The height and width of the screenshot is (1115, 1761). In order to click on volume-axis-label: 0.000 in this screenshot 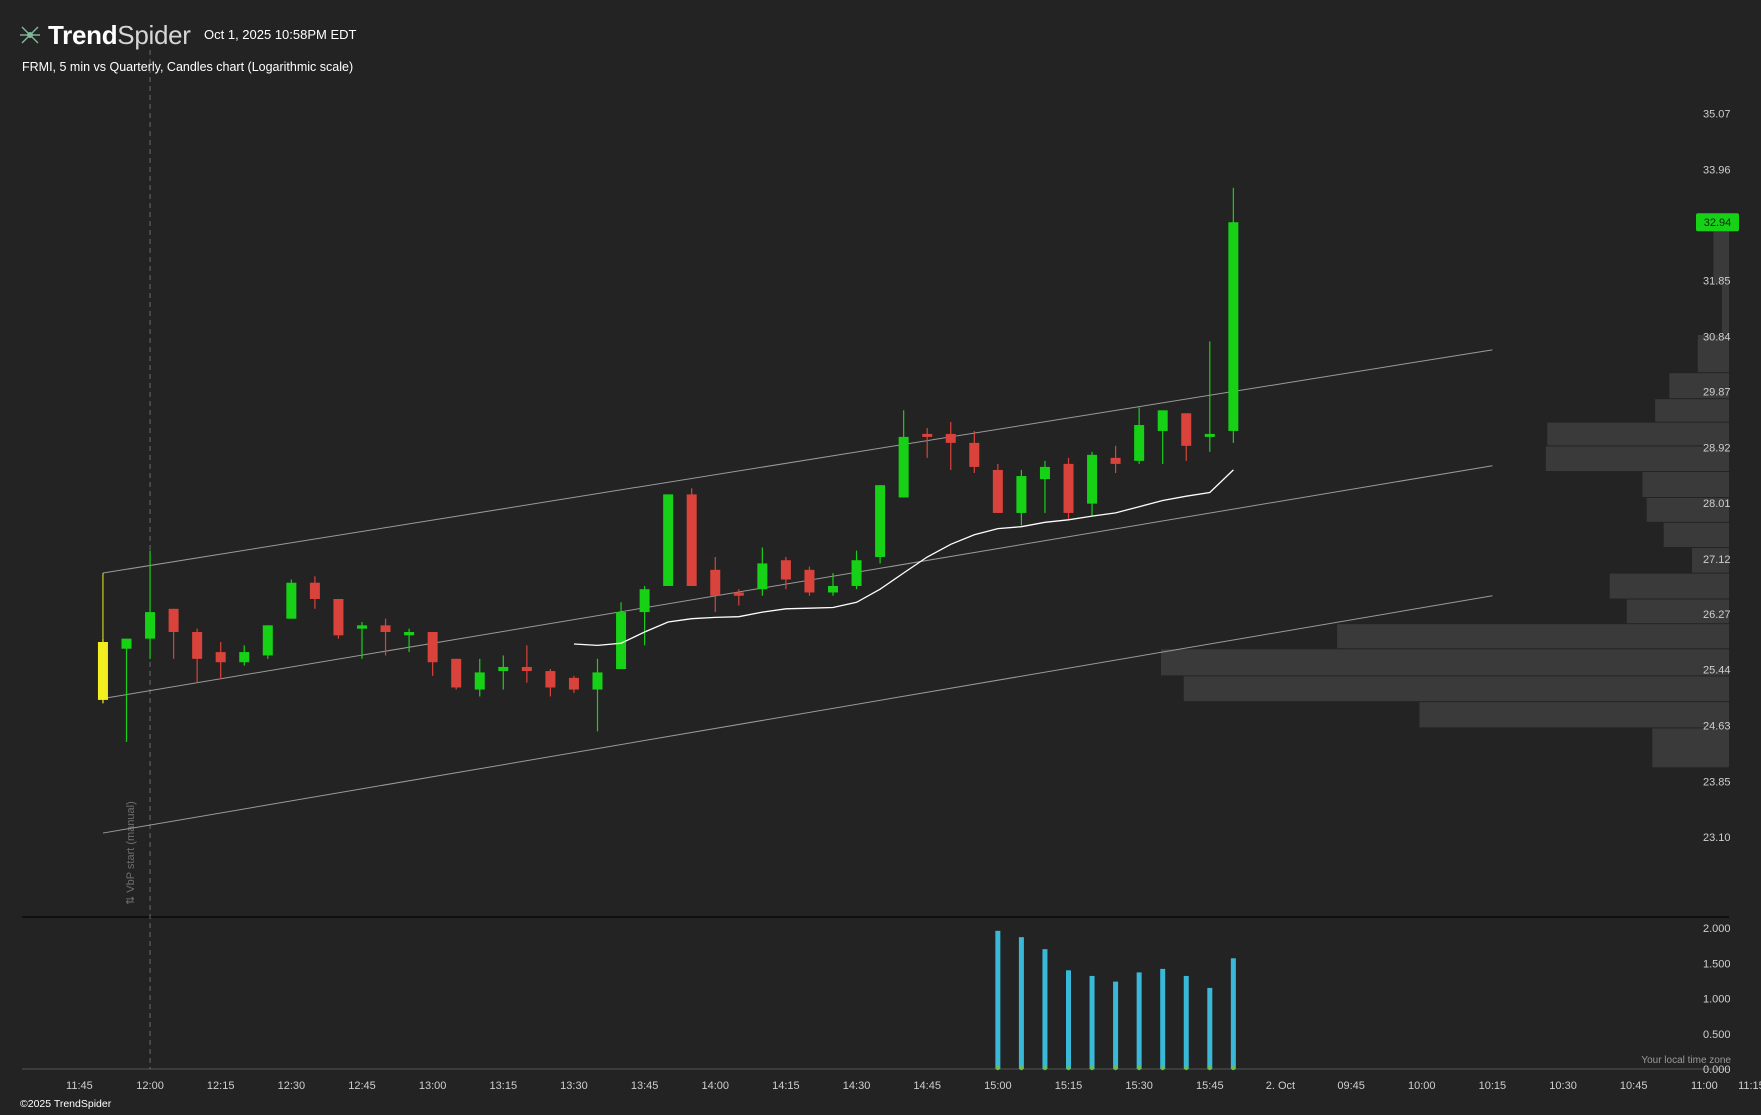, I will do `click(1717, 1070)`.